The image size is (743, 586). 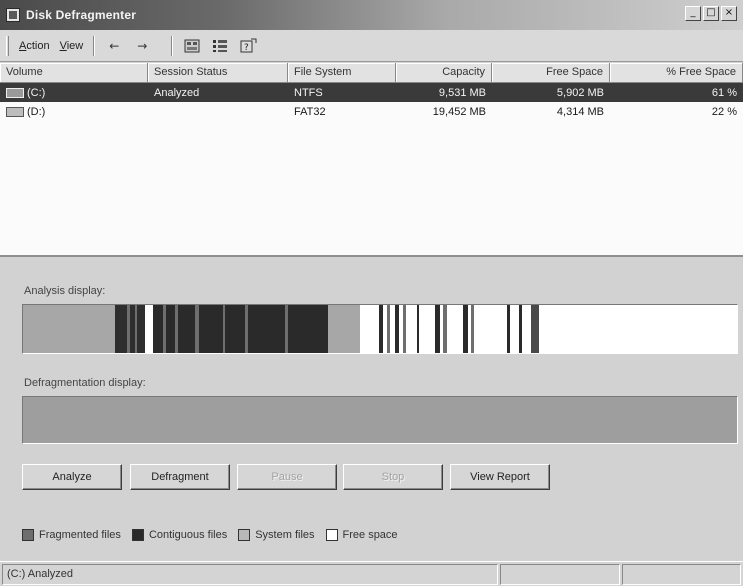 I want to click on pct-free-cell: 22 %, so click(x=724, y=111).